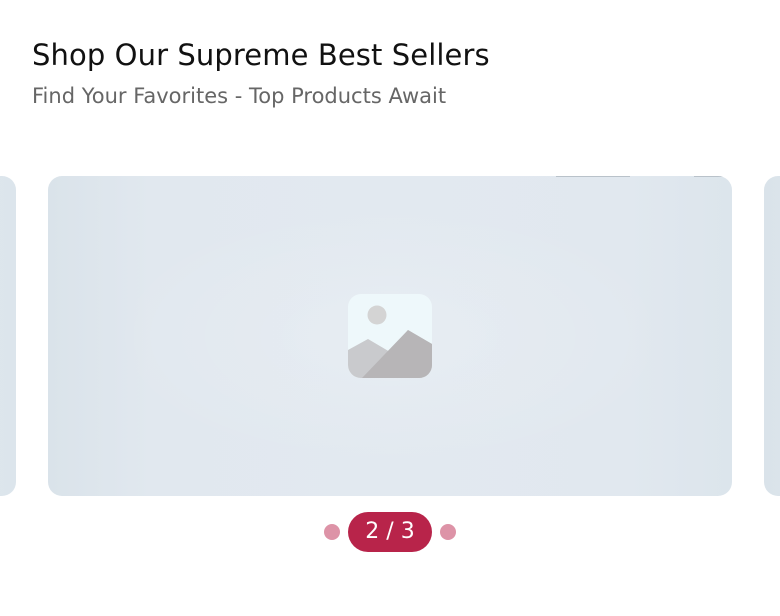  Describe the element at coordinates (239, 96) in the screenshot. I see `section-subtitle: Find Your Favorites - Top Products Await` at that location.